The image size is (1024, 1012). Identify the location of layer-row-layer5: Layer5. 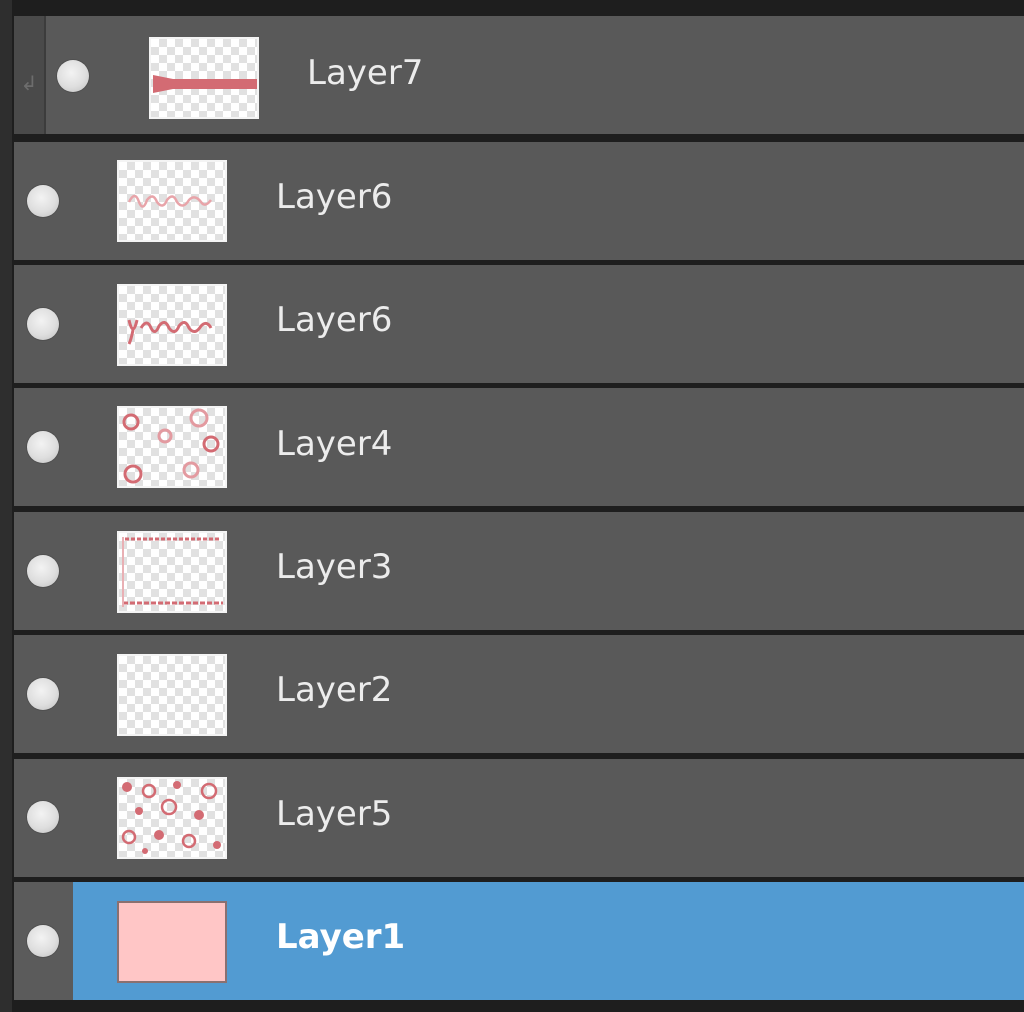
(519, 818).